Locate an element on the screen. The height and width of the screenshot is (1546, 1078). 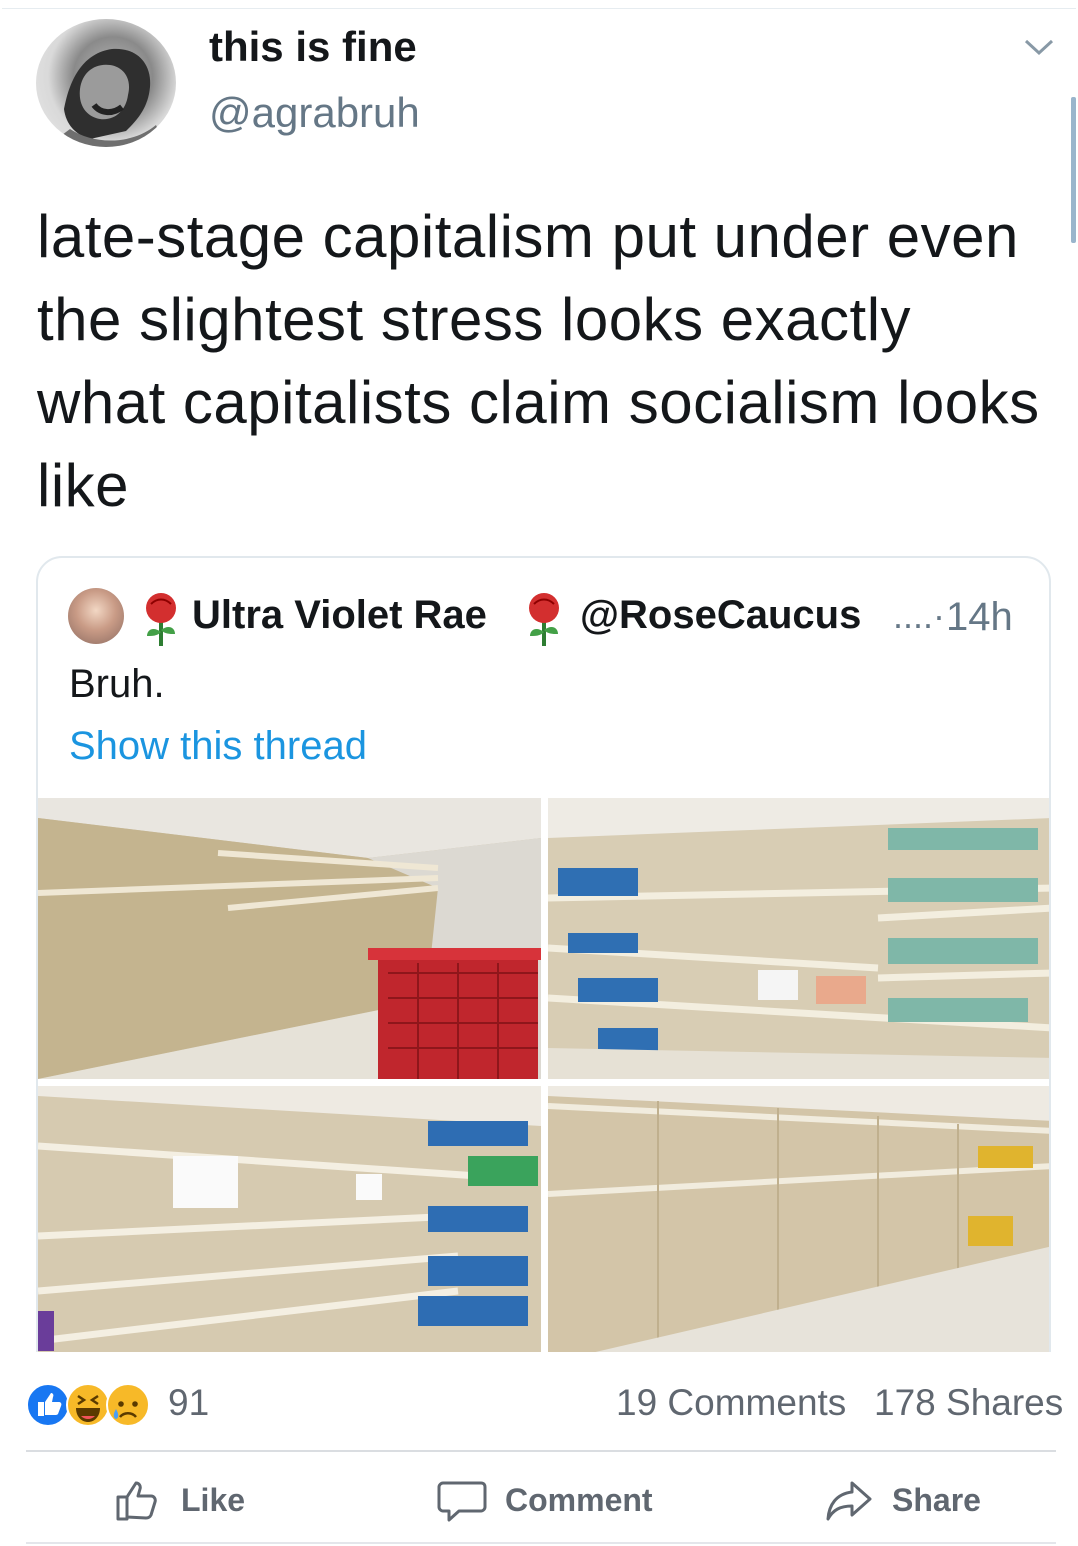
sad-reaction-icon is located at coordinates (128, 1405).